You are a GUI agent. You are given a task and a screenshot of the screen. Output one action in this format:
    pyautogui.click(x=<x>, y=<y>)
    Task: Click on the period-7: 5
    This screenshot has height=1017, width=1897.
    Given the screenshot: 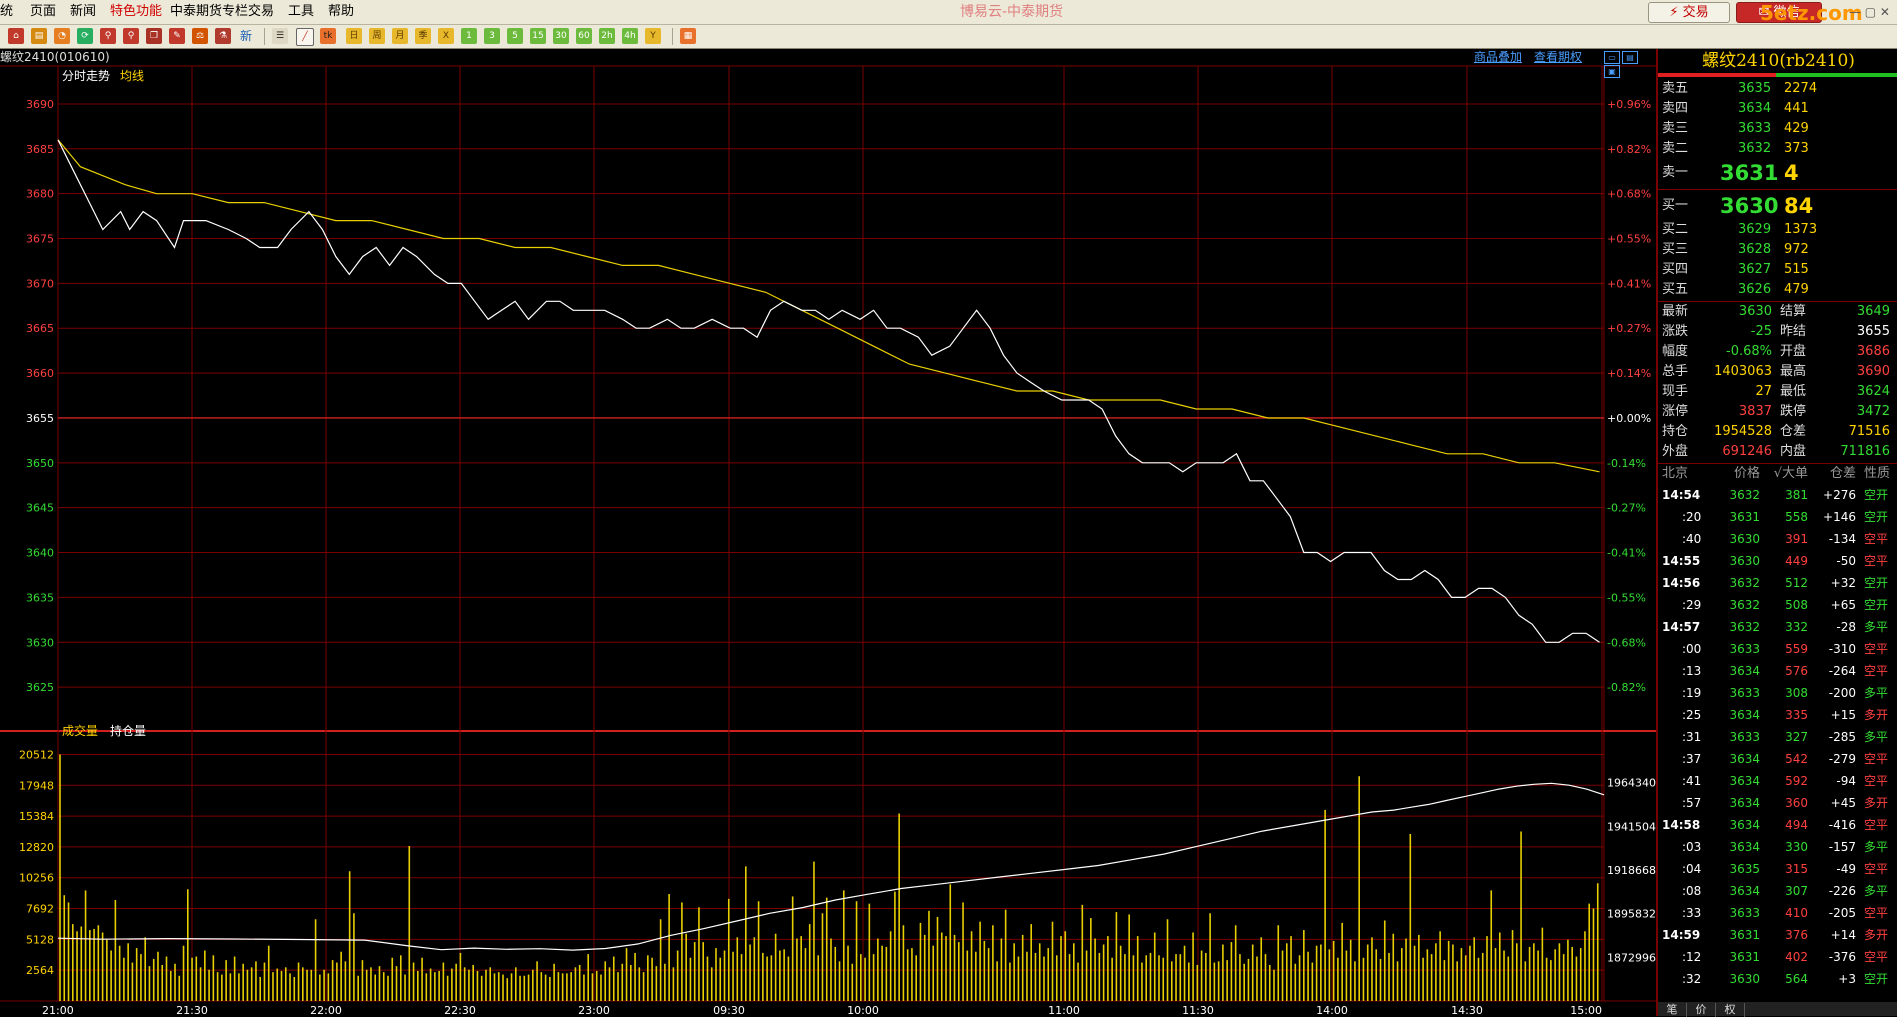 What is the action you would take?
    pyautogui.click(x=515, y=36)
    